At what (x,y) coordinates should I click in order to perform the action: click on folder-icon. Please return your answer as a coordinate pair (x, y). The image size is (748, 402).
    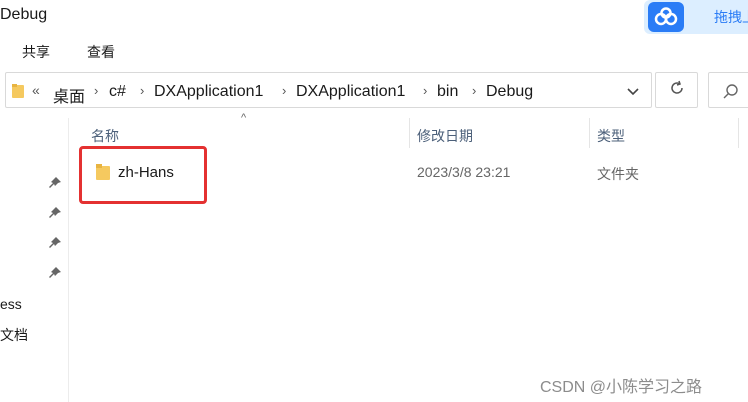
    Looking at the image, I should click on (18, 93).